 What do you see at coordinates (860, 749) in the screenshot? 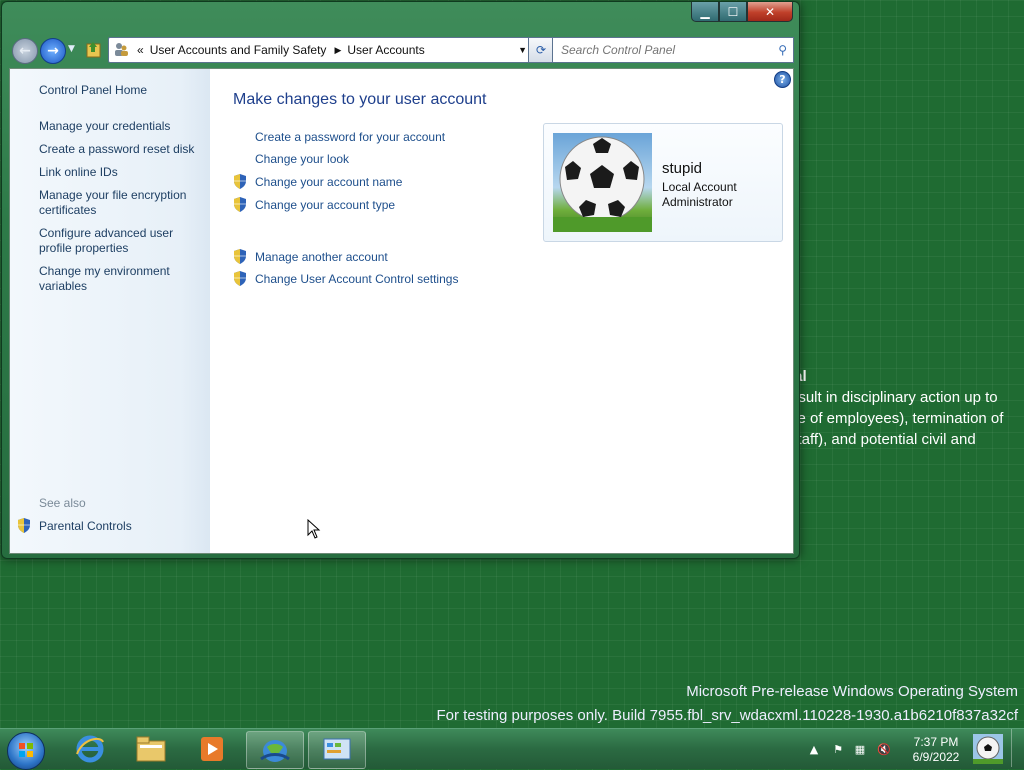
I see `network-status-icon: ▦` at bounding box center [860, 749].